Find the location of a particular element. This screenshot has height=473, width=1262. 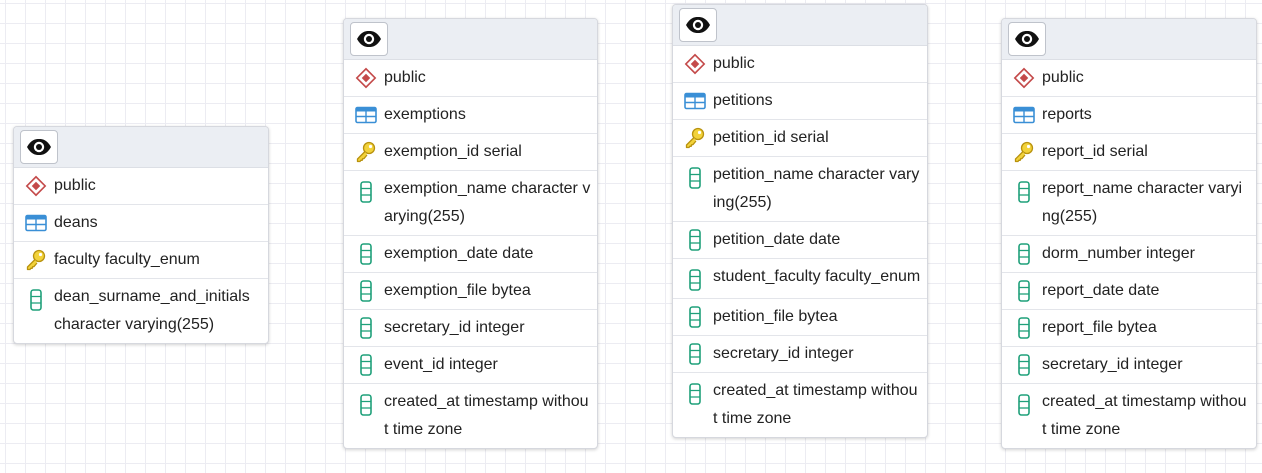

column-text: exemption_id serial is located at coordinates (453, 151).